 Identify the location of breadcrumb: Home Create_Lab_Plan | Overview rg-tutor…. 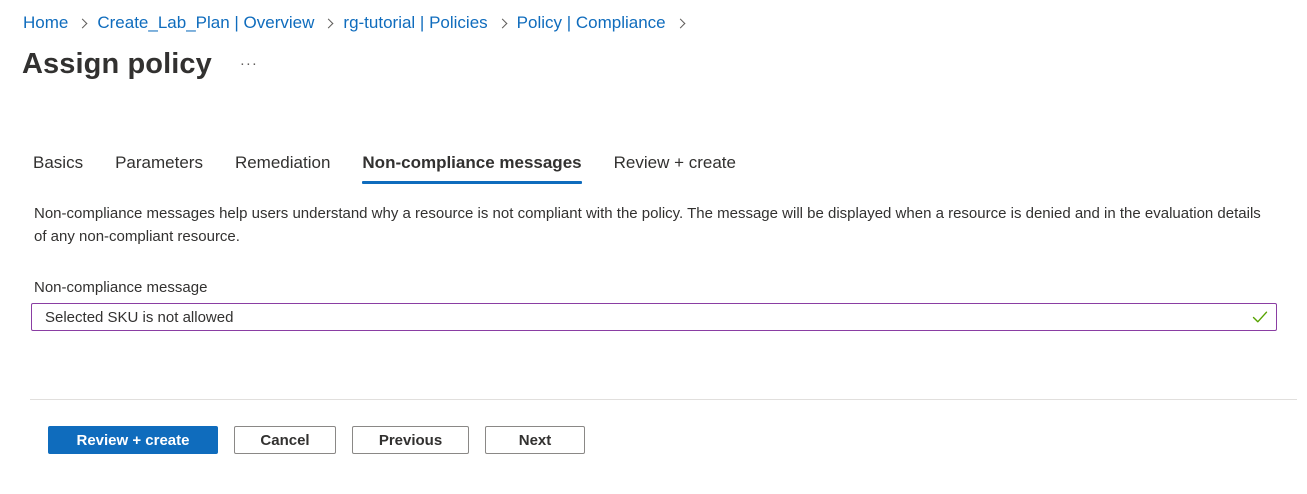
(359, 23).